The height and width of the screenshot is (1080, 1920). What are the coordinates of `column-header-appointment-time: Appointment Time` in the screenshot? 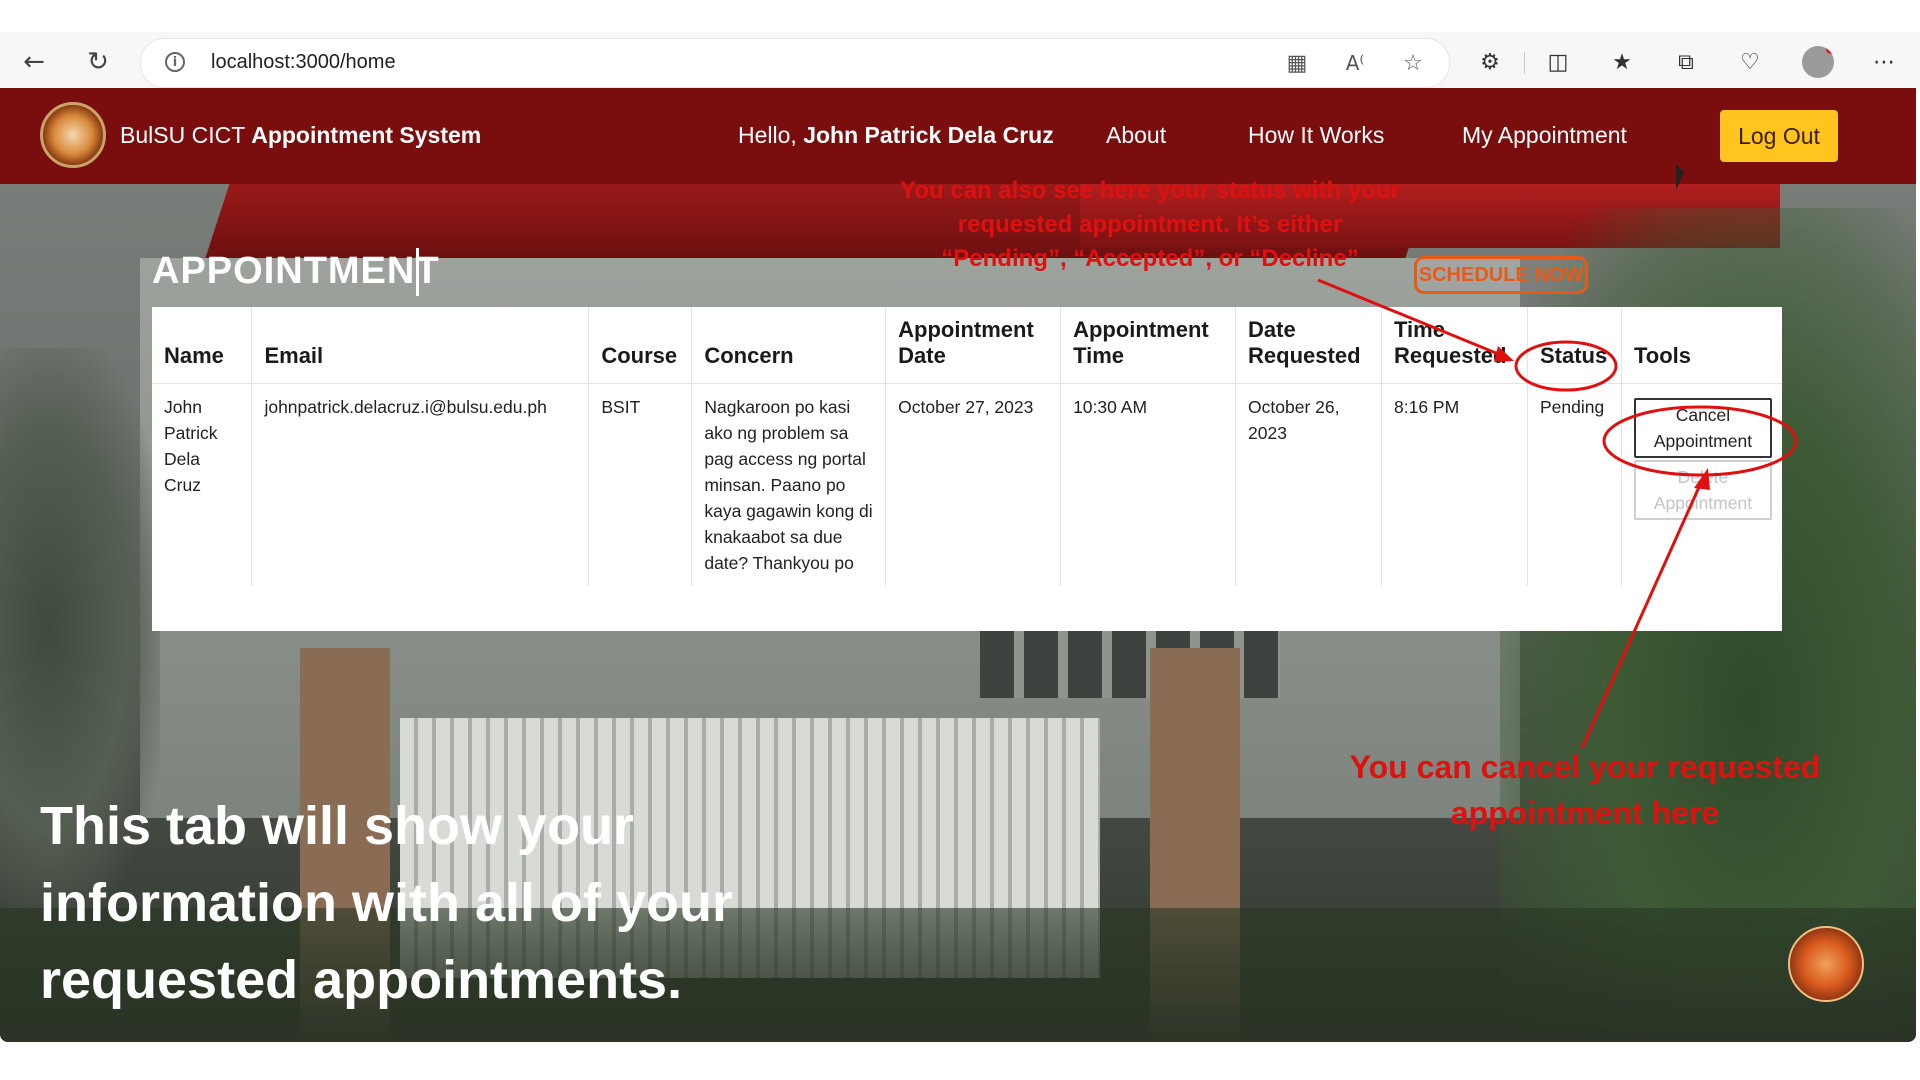 It's located at (1148, 345).